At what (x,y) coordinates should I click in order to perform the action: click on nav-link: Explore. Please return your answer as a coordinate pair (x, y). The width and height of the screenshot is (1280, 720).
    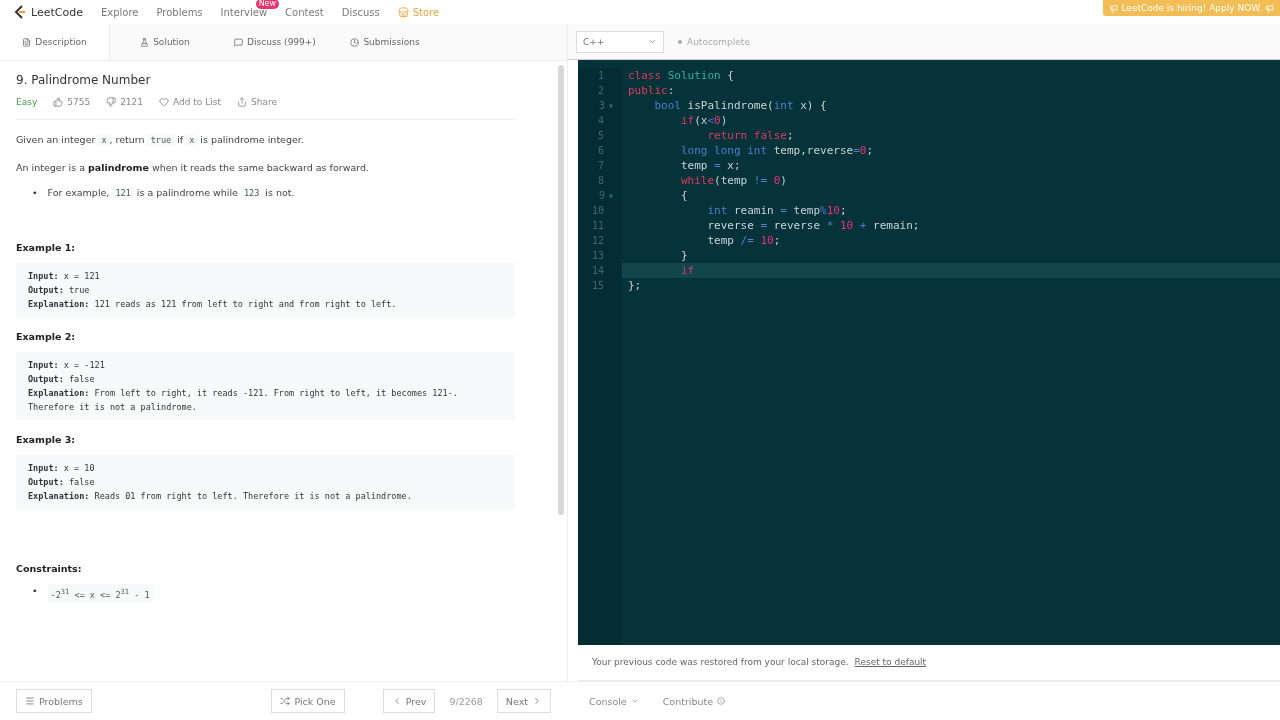
    Looking at the image, I should click on (119, 12).